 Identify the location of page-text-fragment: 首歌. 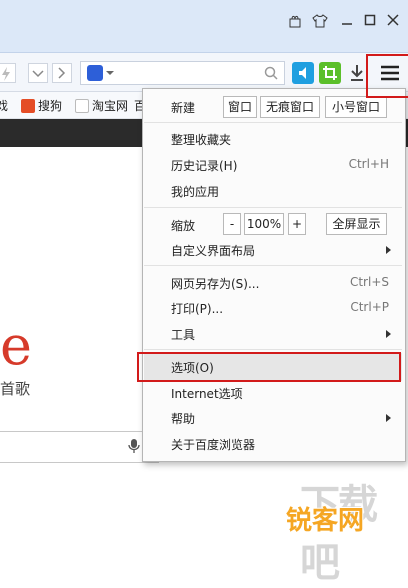
(15, 389).